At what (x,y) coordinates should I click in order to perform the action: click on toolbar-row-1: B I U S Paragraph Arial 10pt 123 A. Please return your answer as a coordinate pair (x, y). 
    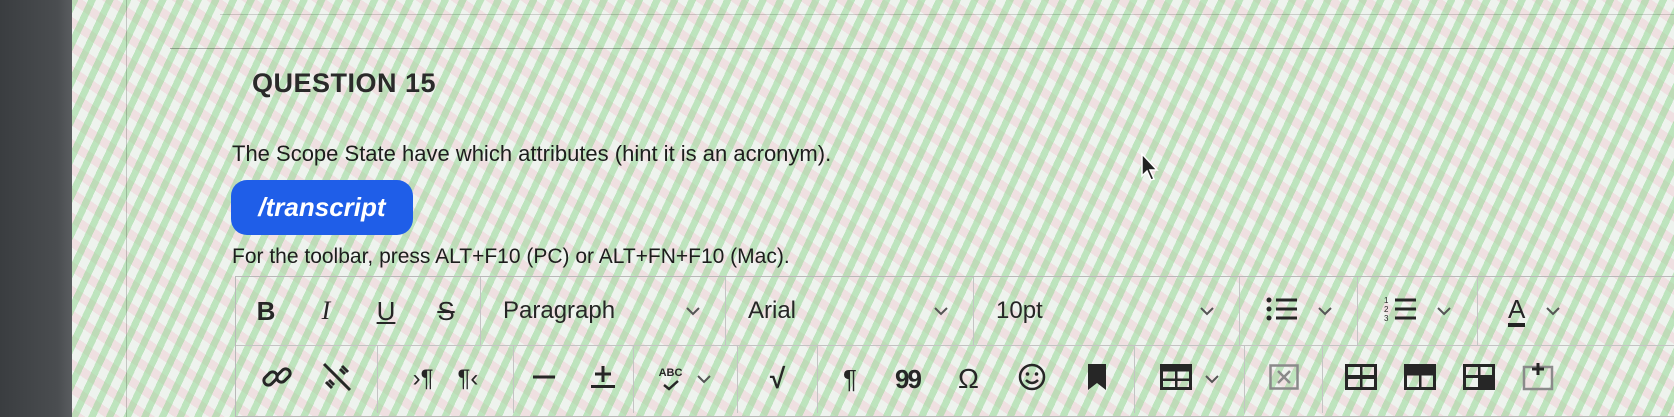
    Looking at the image, I should click on (955, 311).